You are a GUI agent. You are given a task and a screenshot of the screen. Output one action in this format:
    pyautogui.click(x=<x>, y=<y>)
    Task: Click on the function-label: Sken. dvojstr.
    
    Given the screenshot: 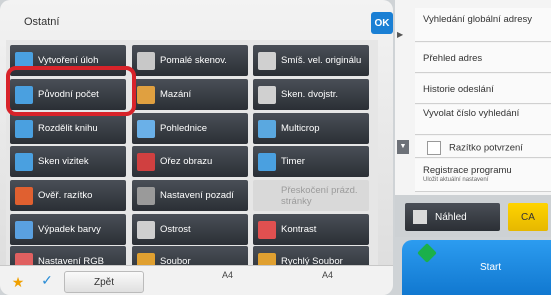 What is the action you would take?
    pyautogui.click(x=310, y=94)
    